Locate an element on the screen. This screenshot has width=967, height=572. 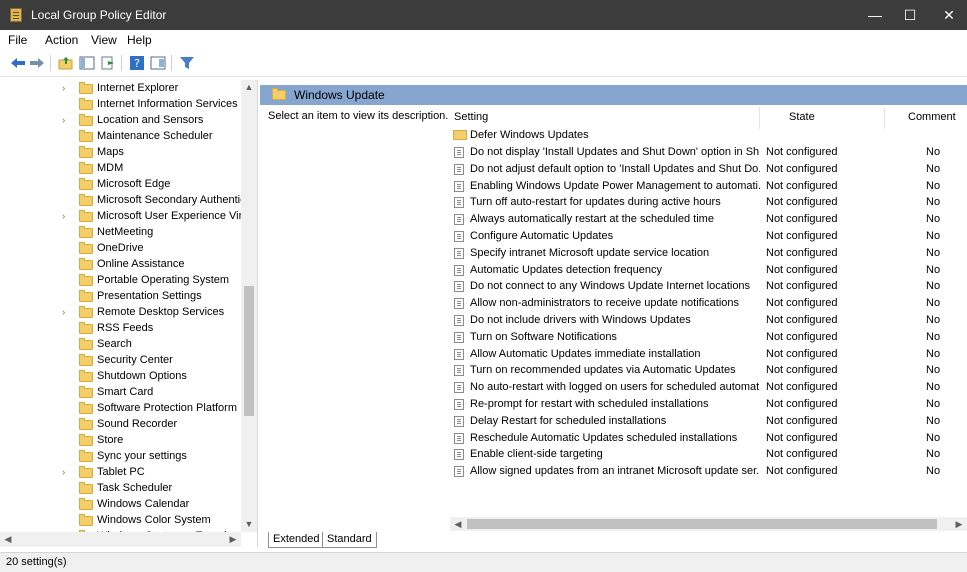
tree-node: Maps is located at coordinates (120, 153).